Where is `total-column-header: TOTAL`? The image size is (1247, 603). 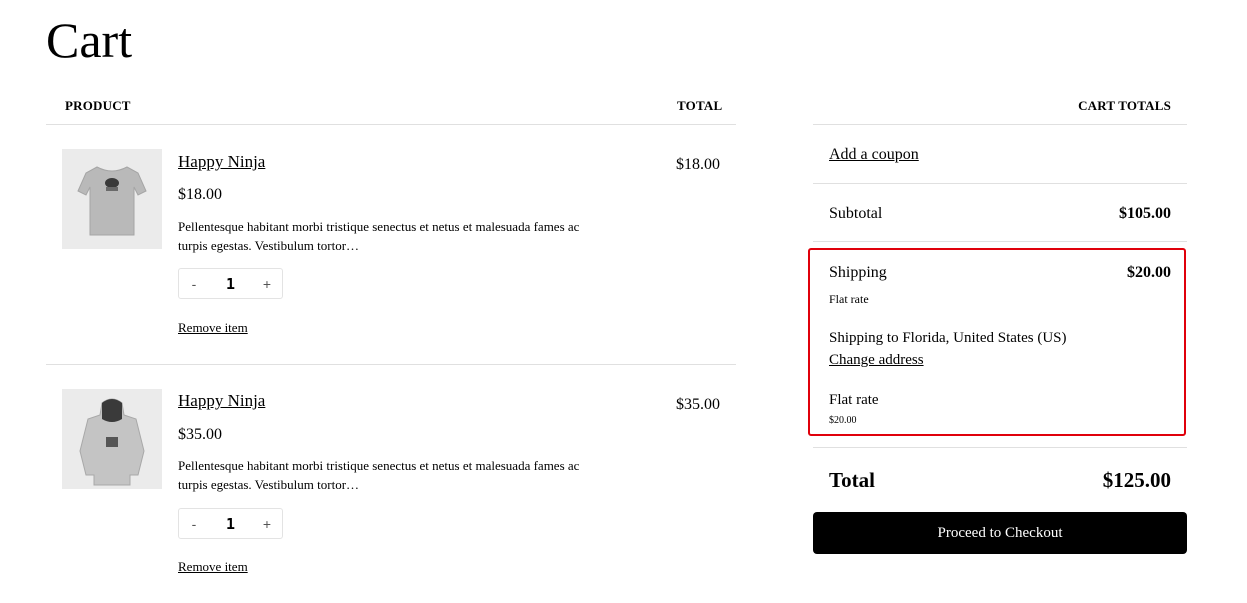 total-column-header: TOTAL is located at coordinates (700, 105).